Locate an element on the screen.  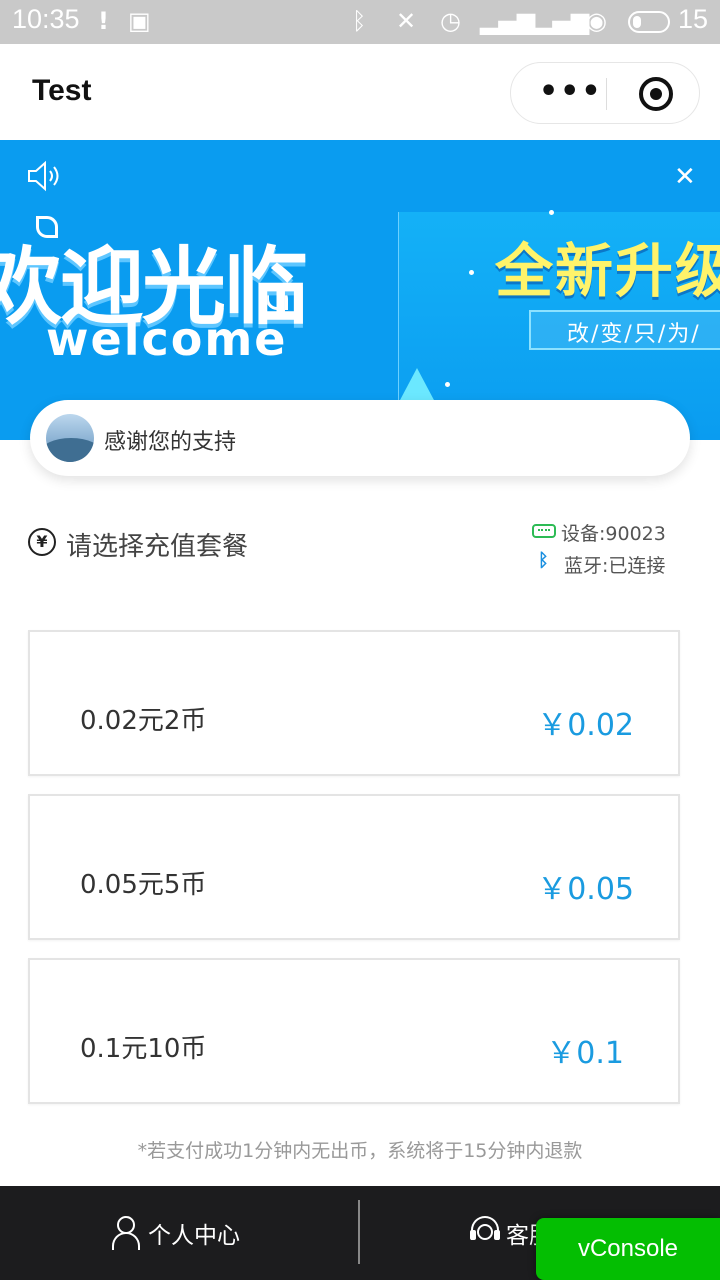
battery-level: 15 is located at coordinates (693, 19).